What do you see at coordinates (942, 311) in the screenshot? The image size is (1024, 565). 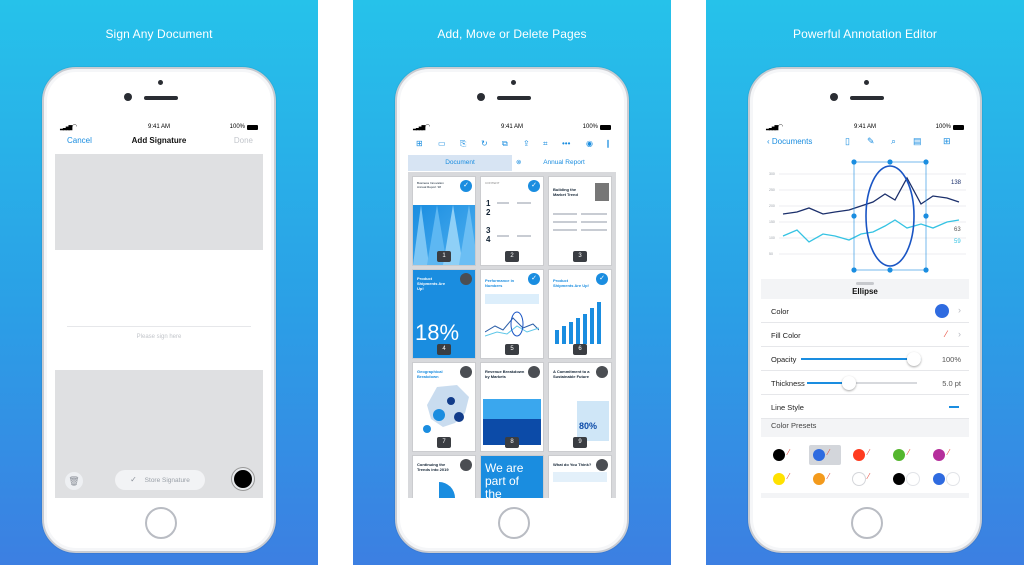 I see `color-swatch` at bounding box center [942, 311].